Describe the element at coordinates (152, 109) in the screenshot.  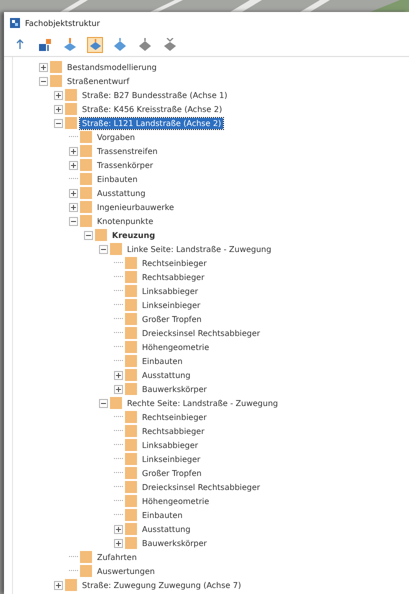
I see `tree-item: Straße: K456 Kreisstraße (Achse 2)` at that location.